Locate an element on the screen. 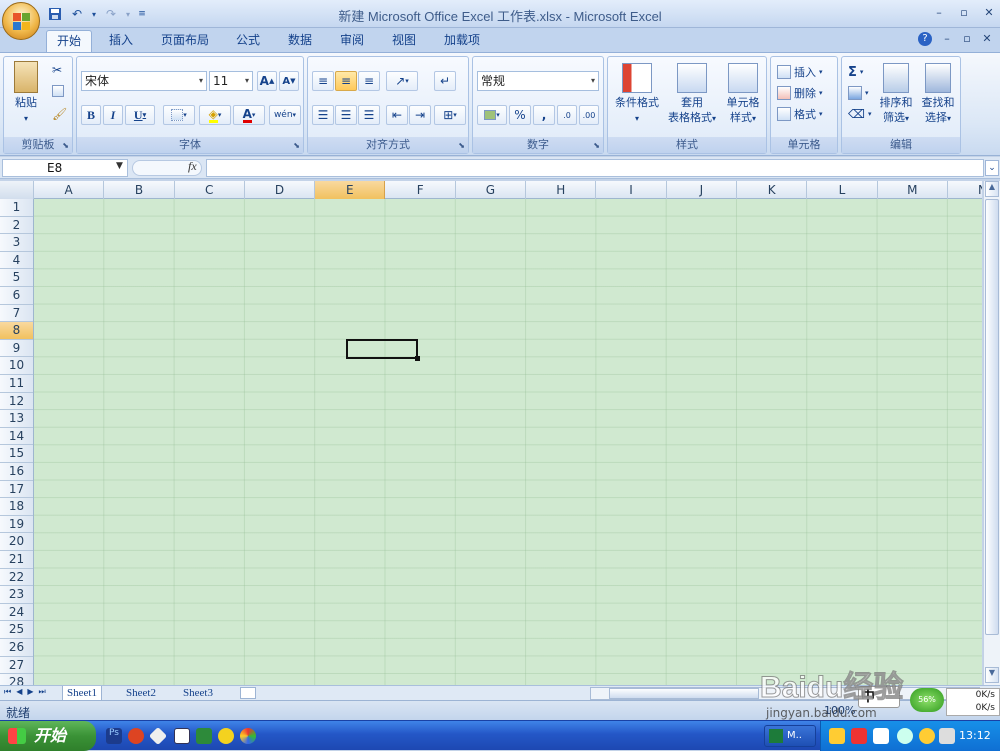 This screenshot has width=1000, height=751. row-header-3: 3 is located at coordinates (16, 243).